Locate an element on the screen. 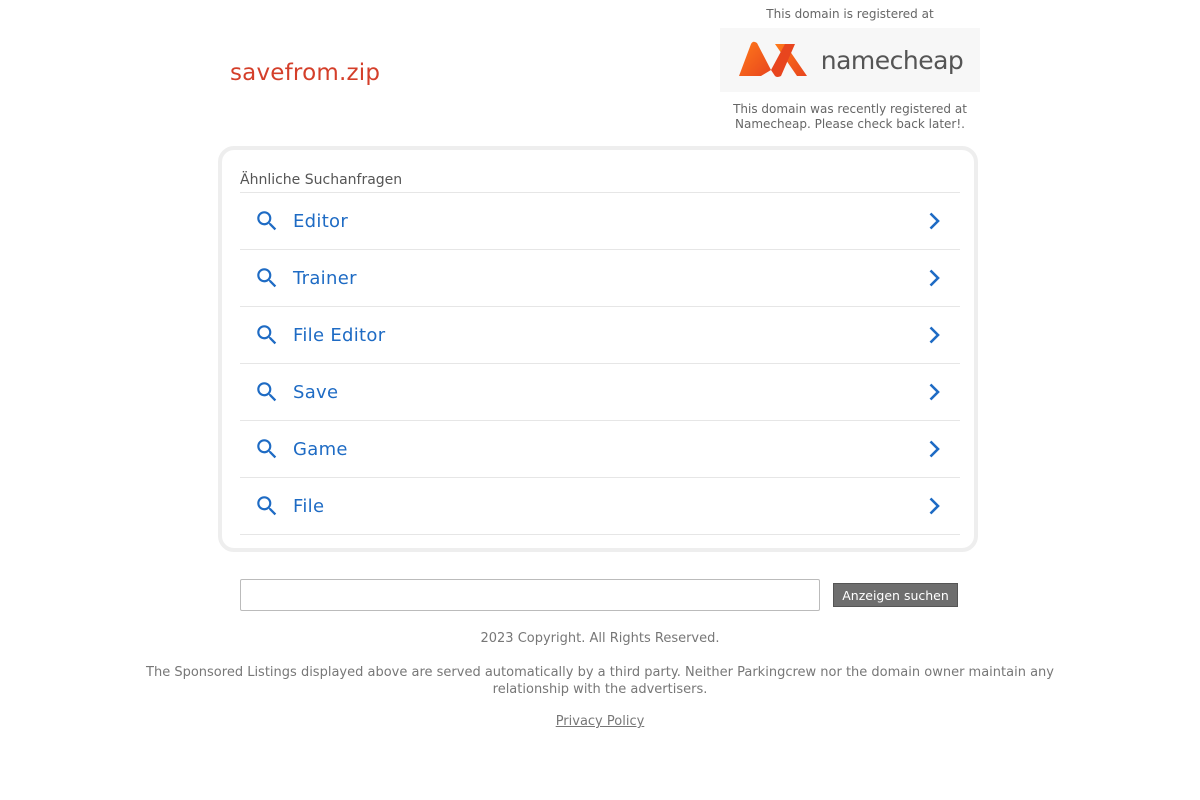 The width and height of the screenshot is (1200, 800). related-search-item-save: Save is located at coordinates (600, 392).